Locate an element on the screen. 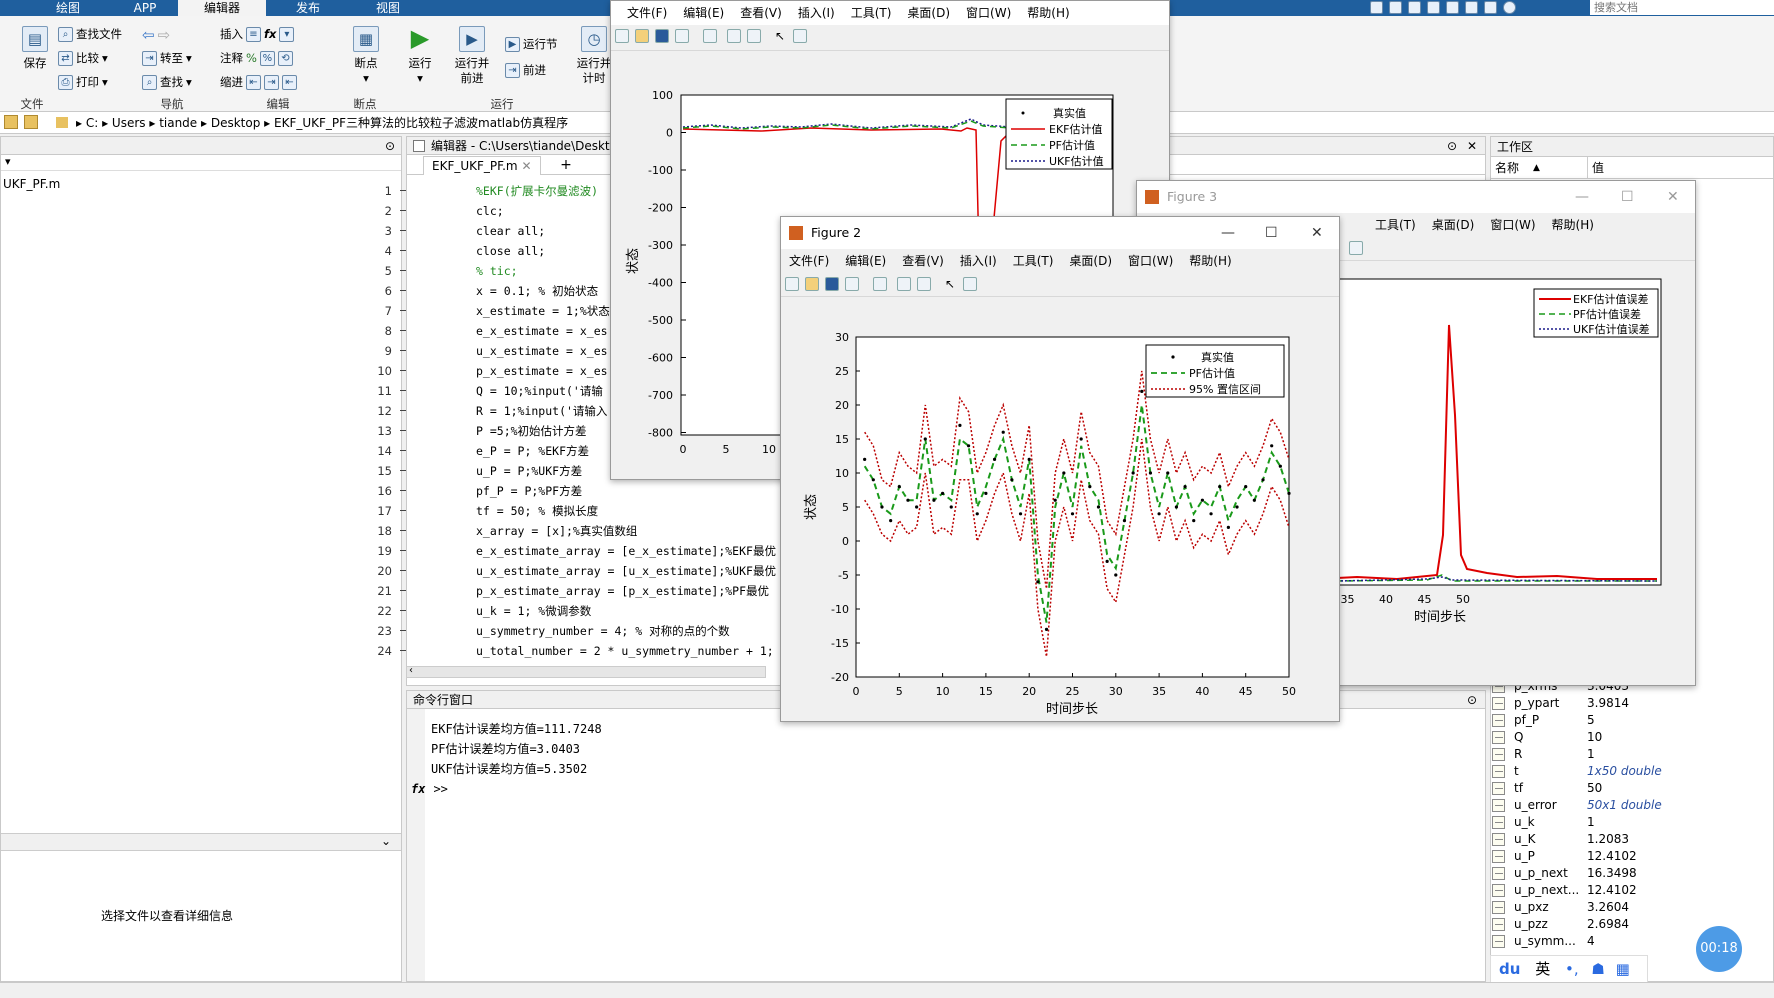 This screenshot has width=1774, height=998. workspace-row: u_p_next... 12.4102 is located at coordinates (1597, 890).